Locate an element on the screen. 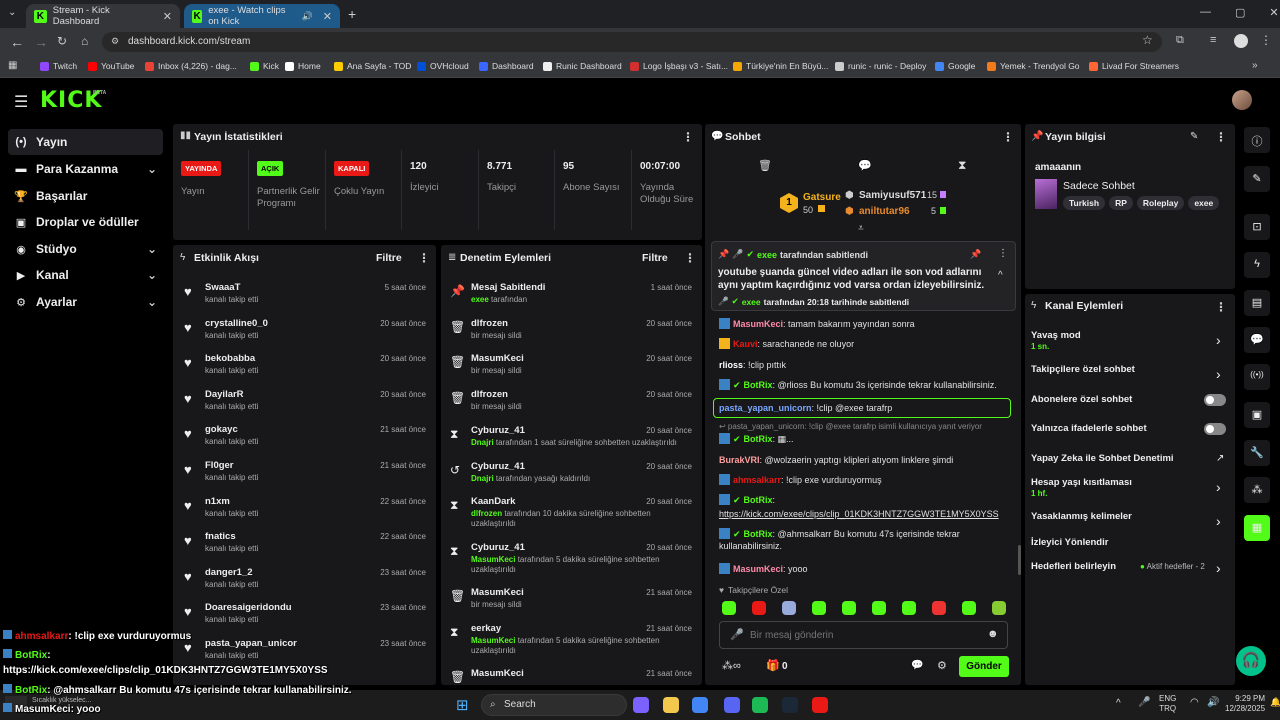 This screenshot has width=1280, height=720. activity-username: crystalline0_0 is located at coordinates (236, 323).